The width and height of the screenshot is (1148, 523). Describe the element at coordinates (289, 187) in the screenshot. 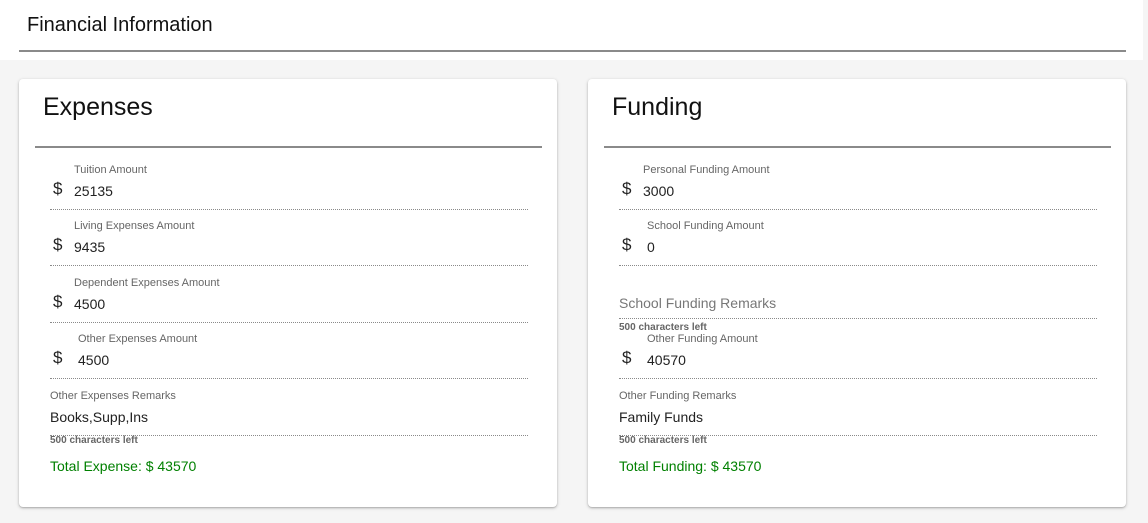

I see `tuition-amount-field: $ Tuition Amount 25135` at that location.